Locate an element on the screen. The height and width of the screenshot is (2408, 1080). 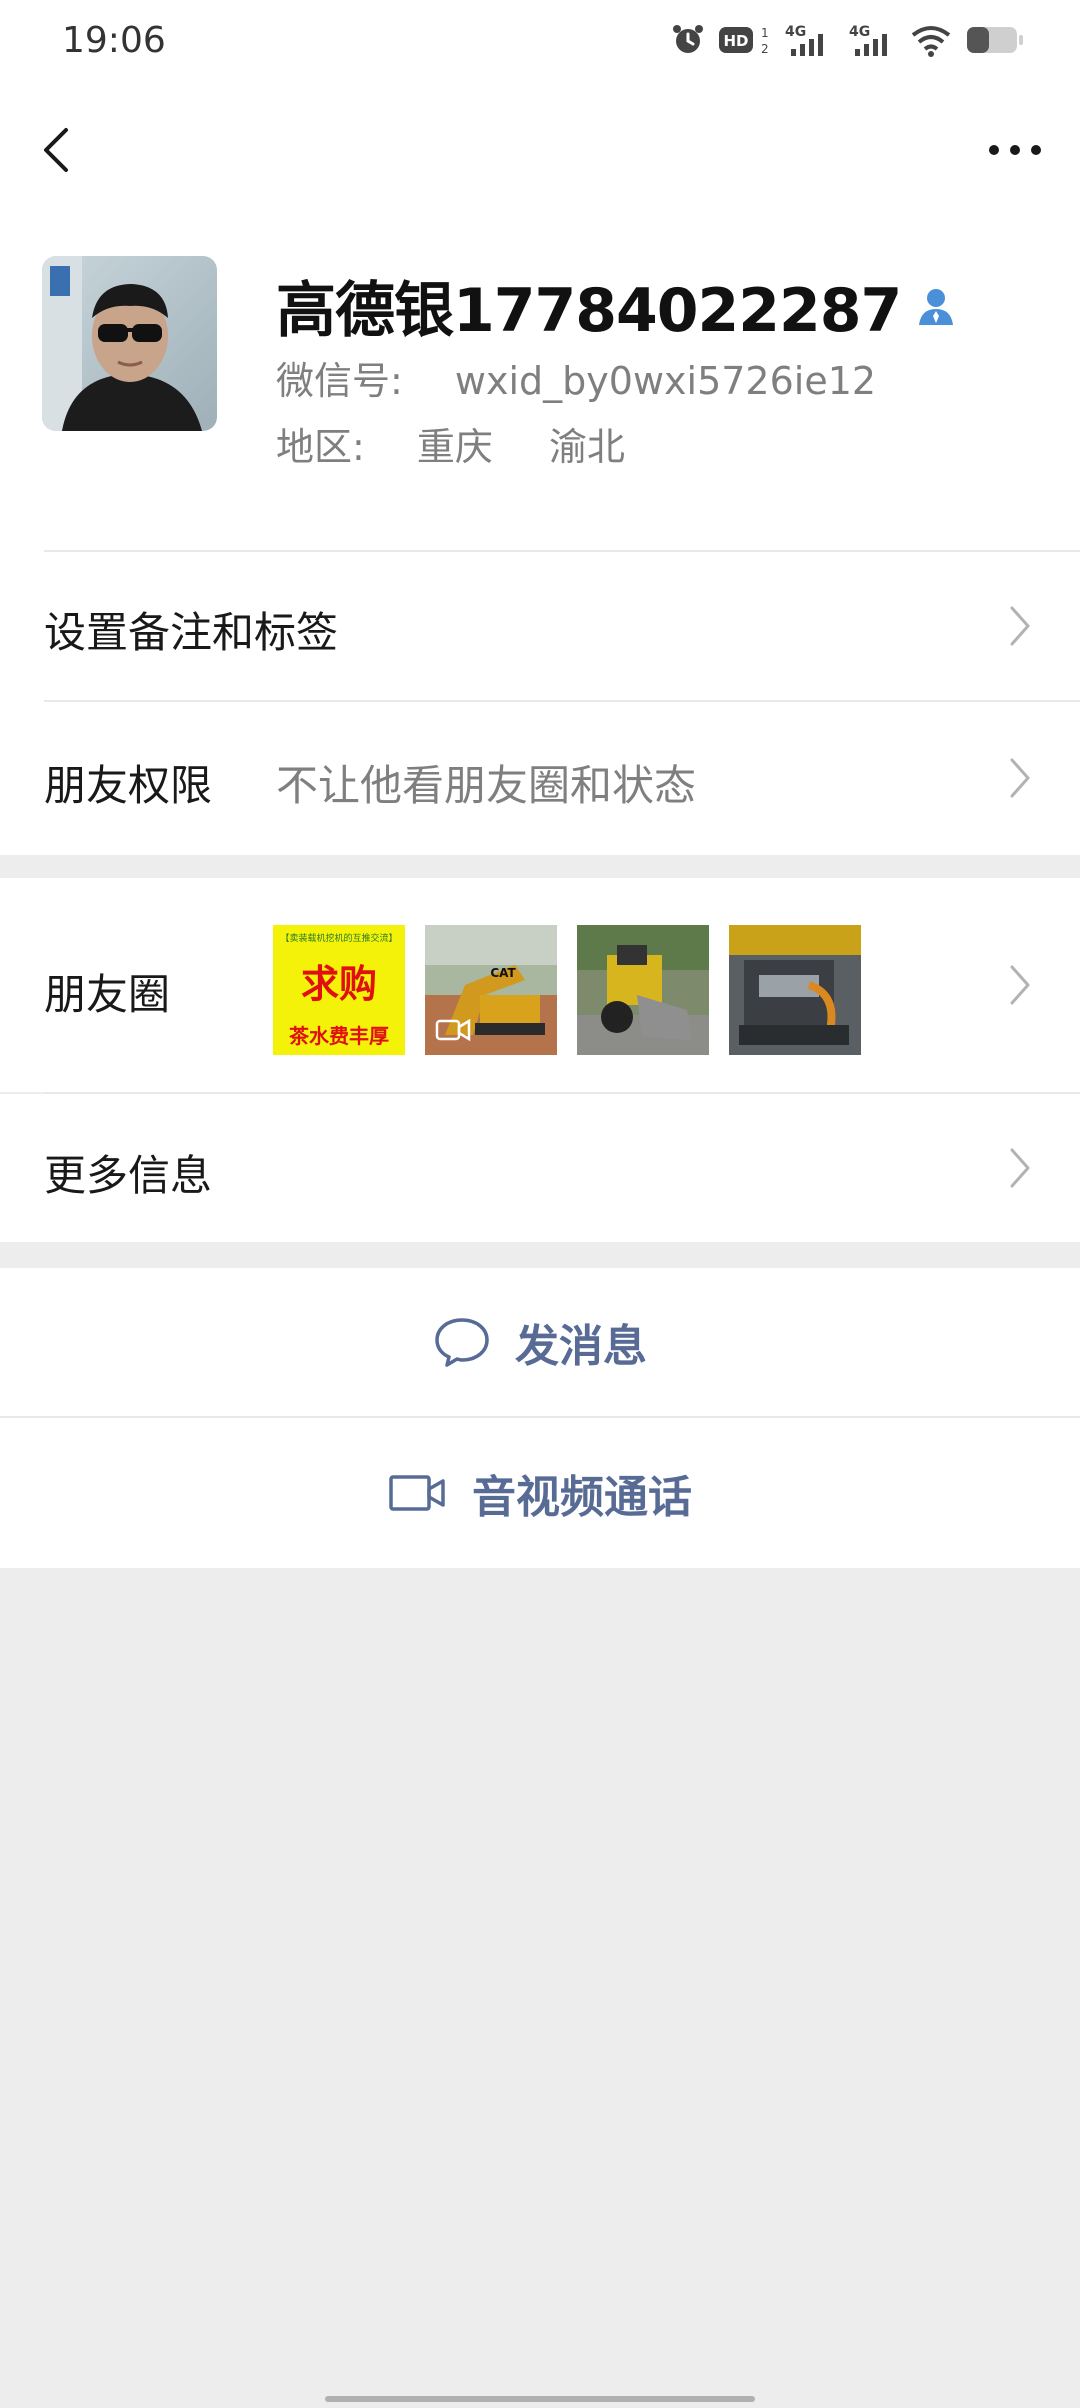
signal-sim2-icon: 4G is located at coordinates (868, 40).